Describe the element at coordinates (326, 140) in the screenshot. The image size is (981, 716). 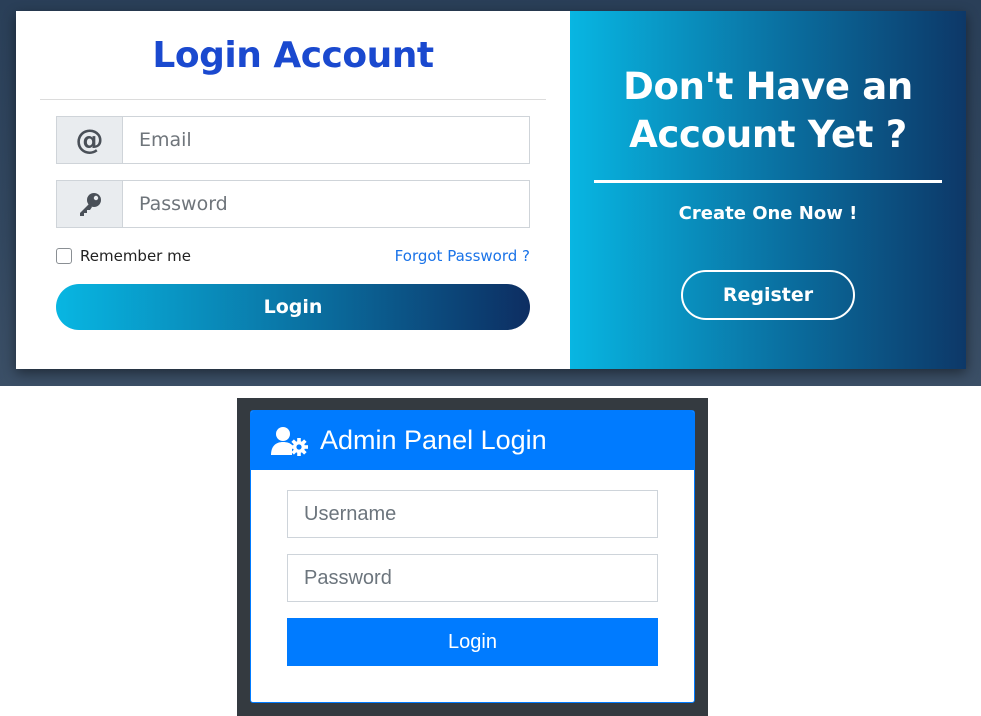
I see `email-input` at that location.